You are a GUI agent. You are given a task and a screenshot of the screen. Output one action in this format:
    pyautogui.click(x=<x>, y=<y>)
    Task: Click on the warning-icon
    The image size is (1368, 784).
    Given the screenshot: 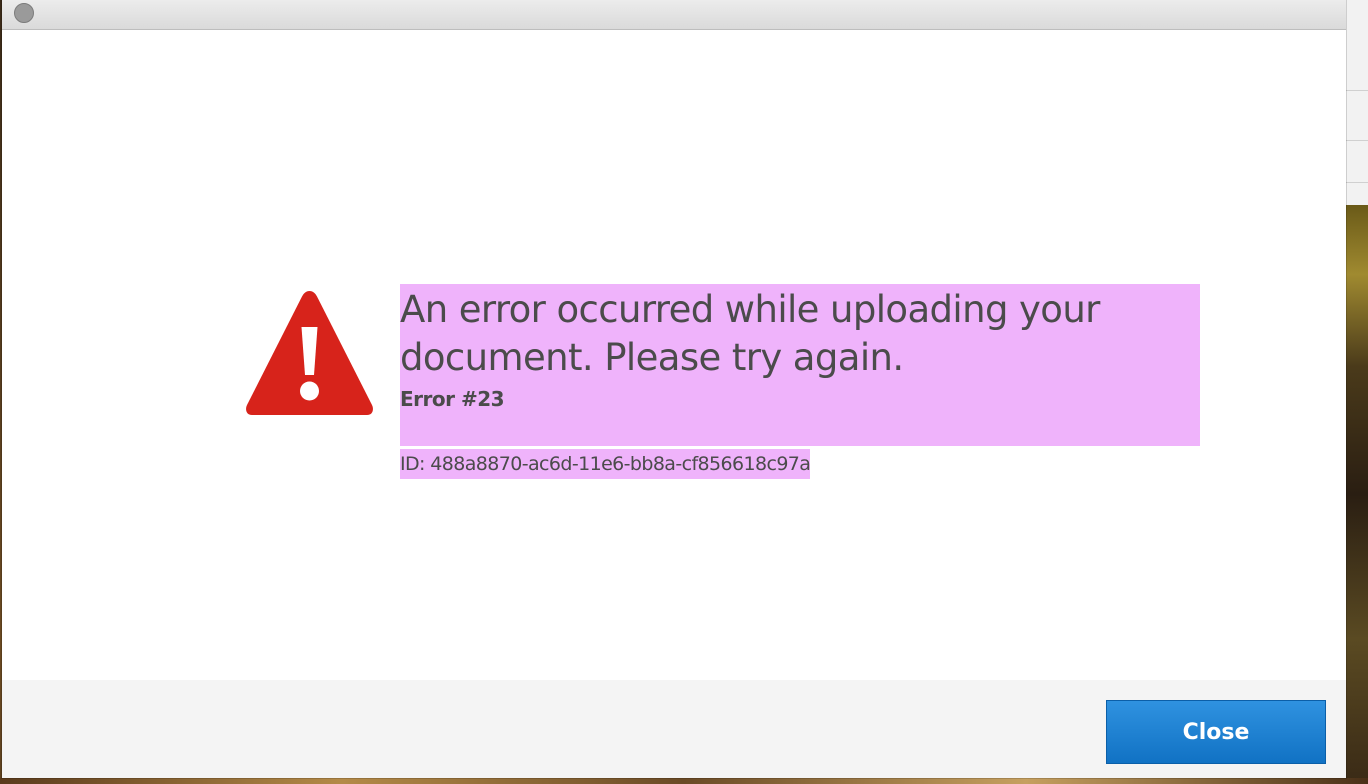 What is the action you would take?
    pyautogui.click(x=309, y=353)
    